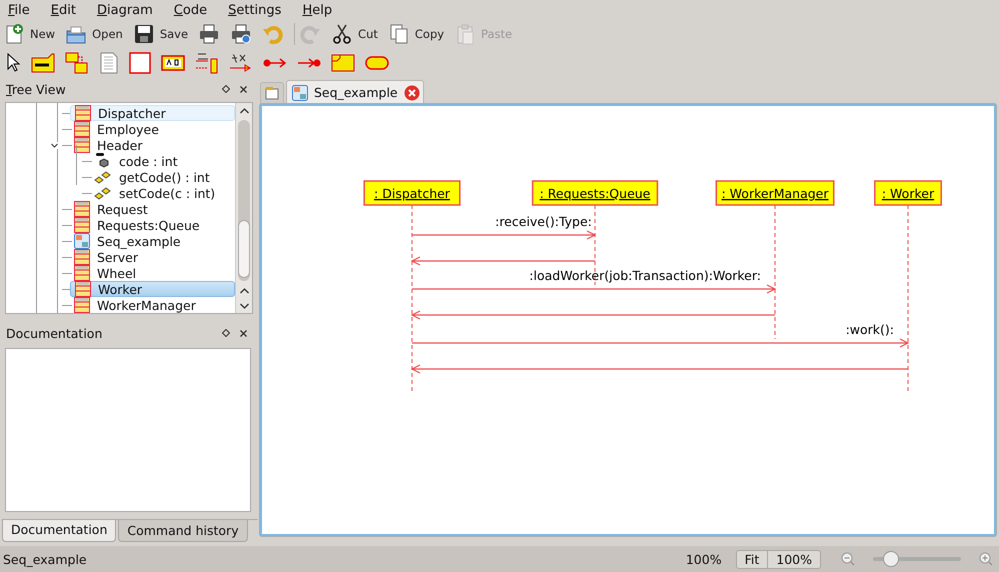 The height and width of the screenshot is (572, 999). Describe the element at coordinates (63, 10) in the screenshot. I see `menu-item: Edit` at that location.